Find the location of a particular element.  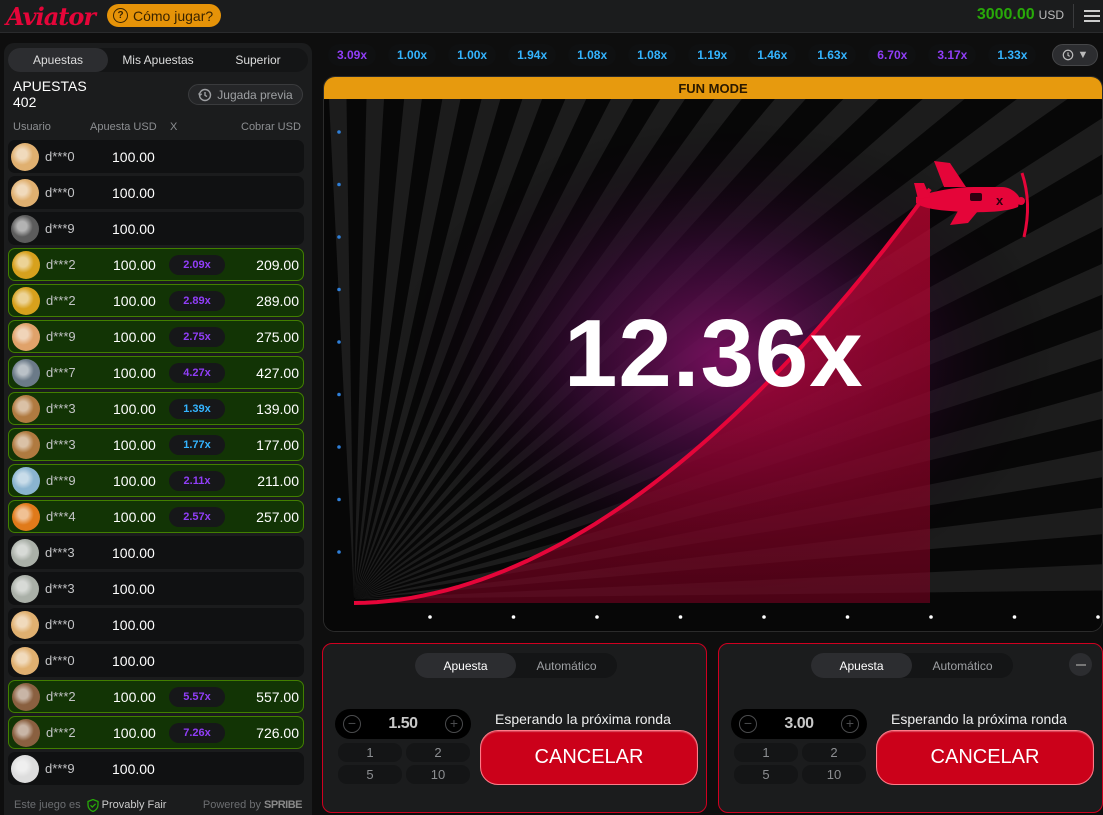

provably-fair-label: Provably Fair is located at coordinates (134, 805).